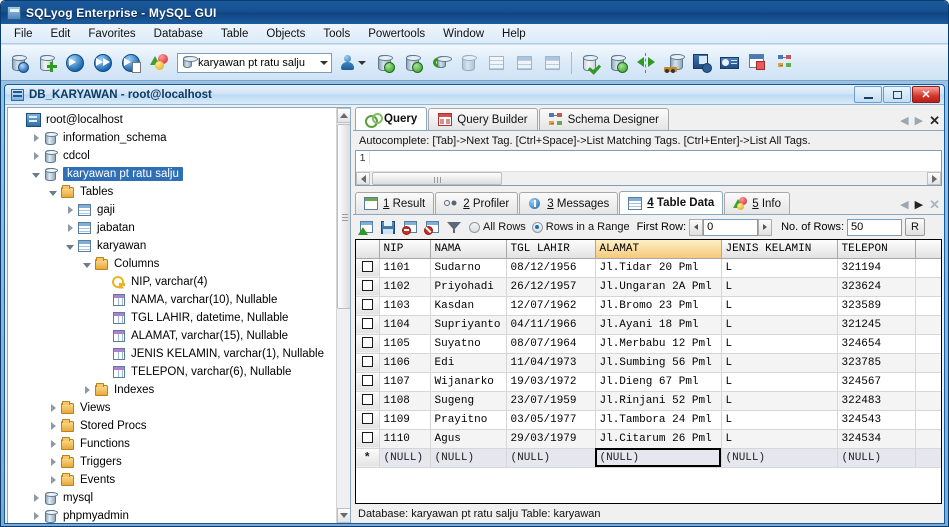  What do you see at coordinates (731, 227) in the screenshot?
I see `first-row-spinner` at bounding box center [731, 227].